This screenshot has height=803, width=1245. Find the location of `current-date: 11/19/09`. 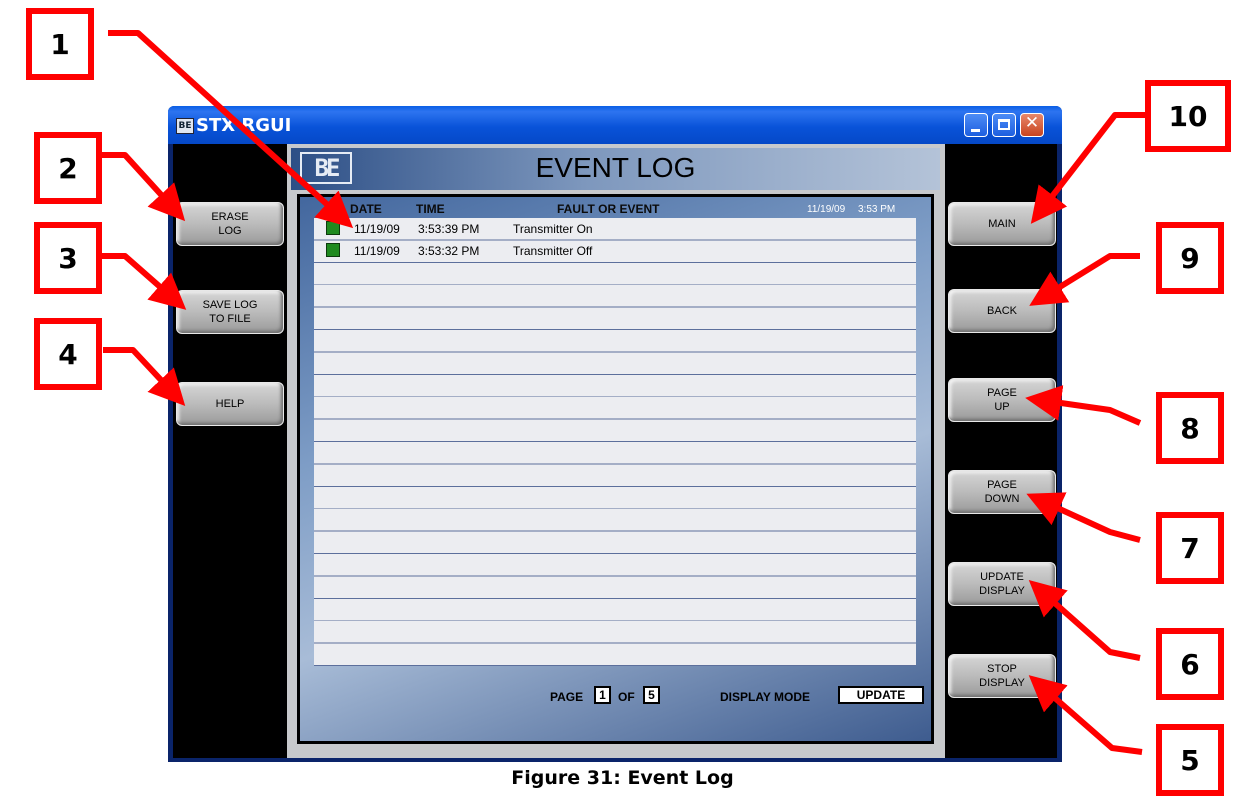

current-date: 11/19/09 is located at coordinates (826, 209).